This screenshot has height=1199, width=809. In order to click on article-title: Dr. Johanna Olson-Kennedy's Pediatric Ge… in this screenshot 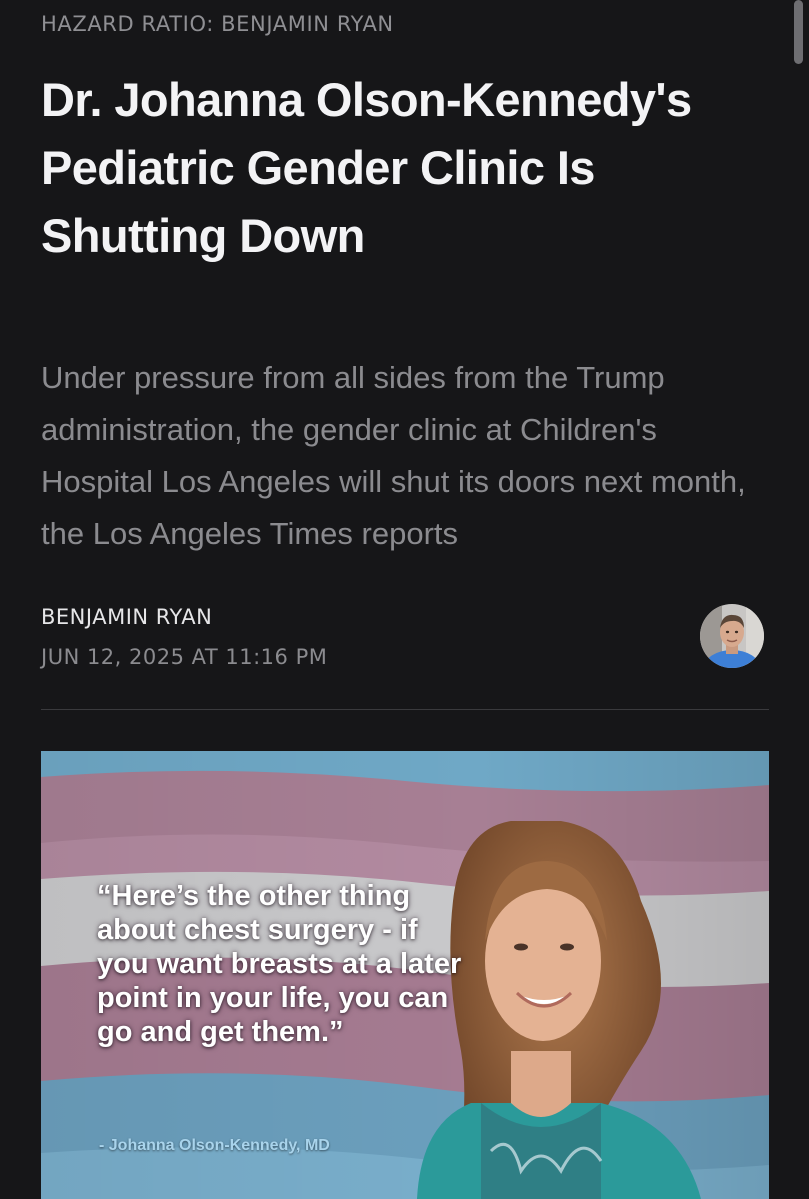, I will do `click(366, 167)`.